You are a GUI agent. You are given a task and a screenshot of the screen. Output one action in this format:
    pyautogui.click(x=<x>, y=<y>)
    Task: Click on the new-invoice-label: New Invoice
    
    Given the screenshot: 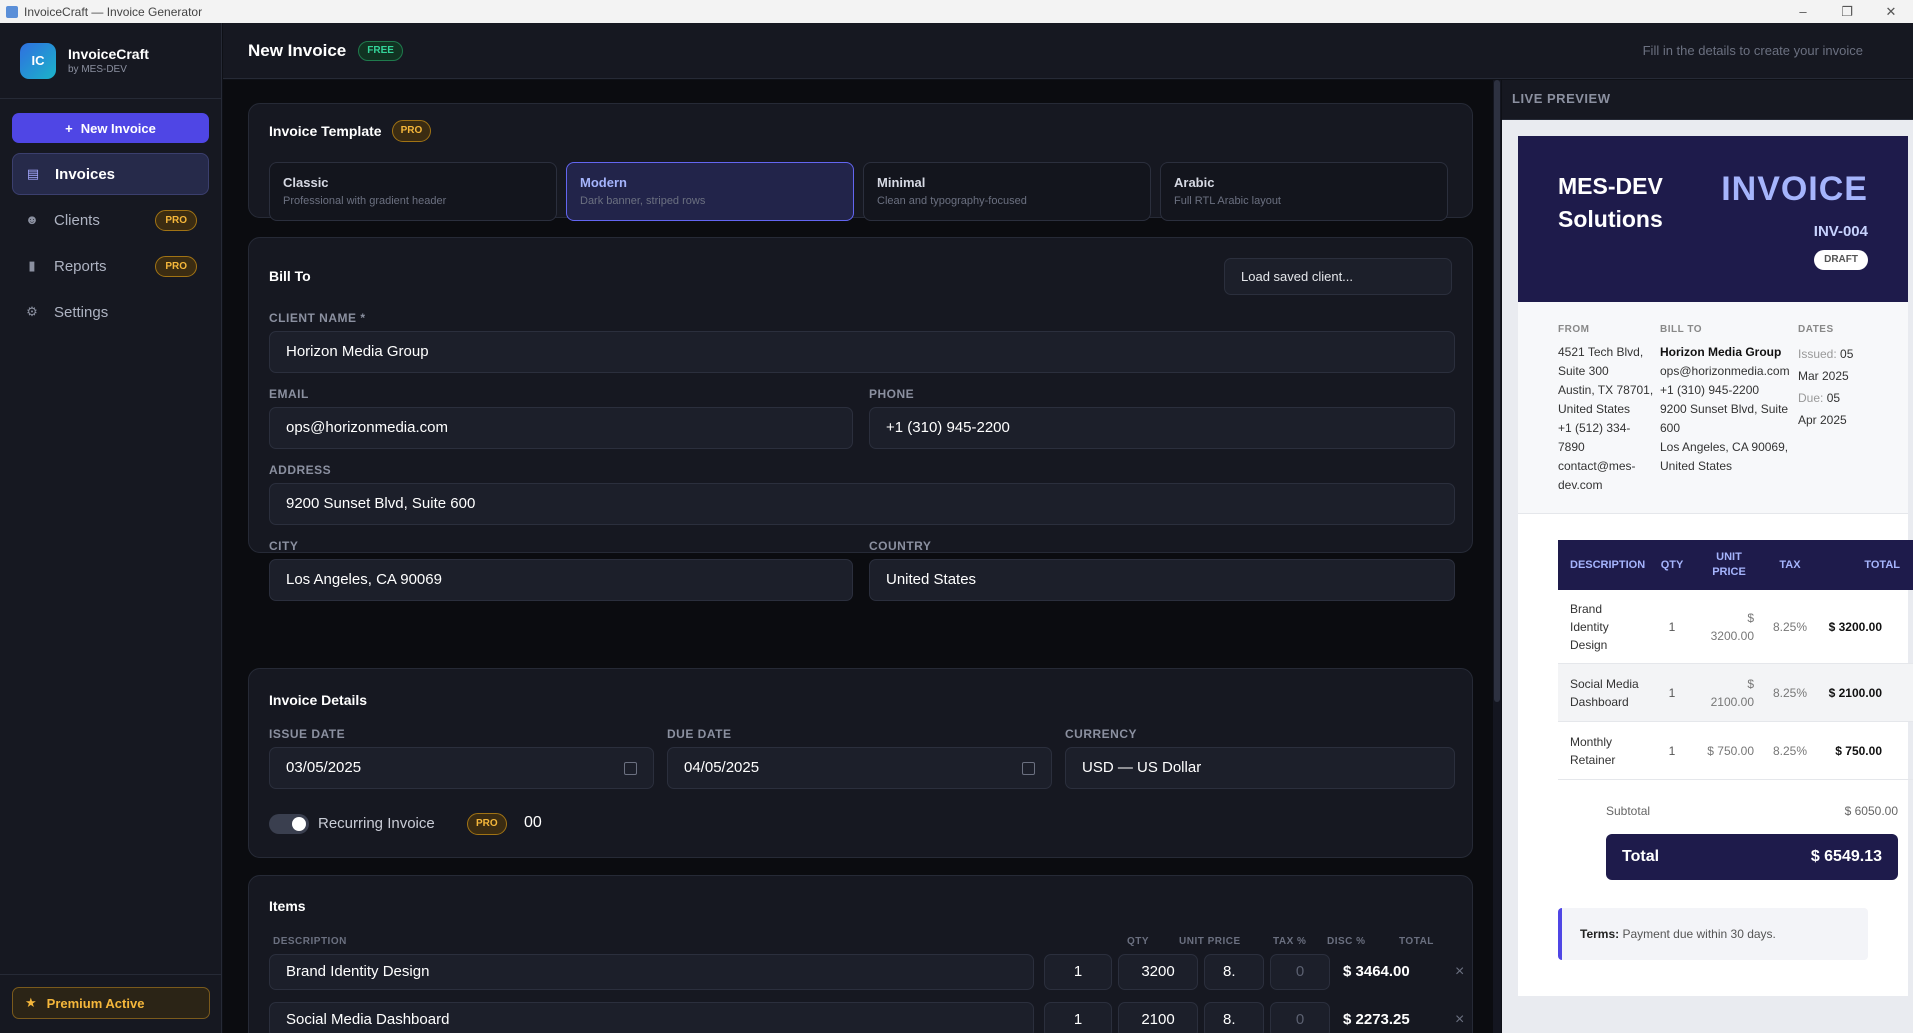 What is the action you would take?
    pyautogui.click(x=118, y=128)
    